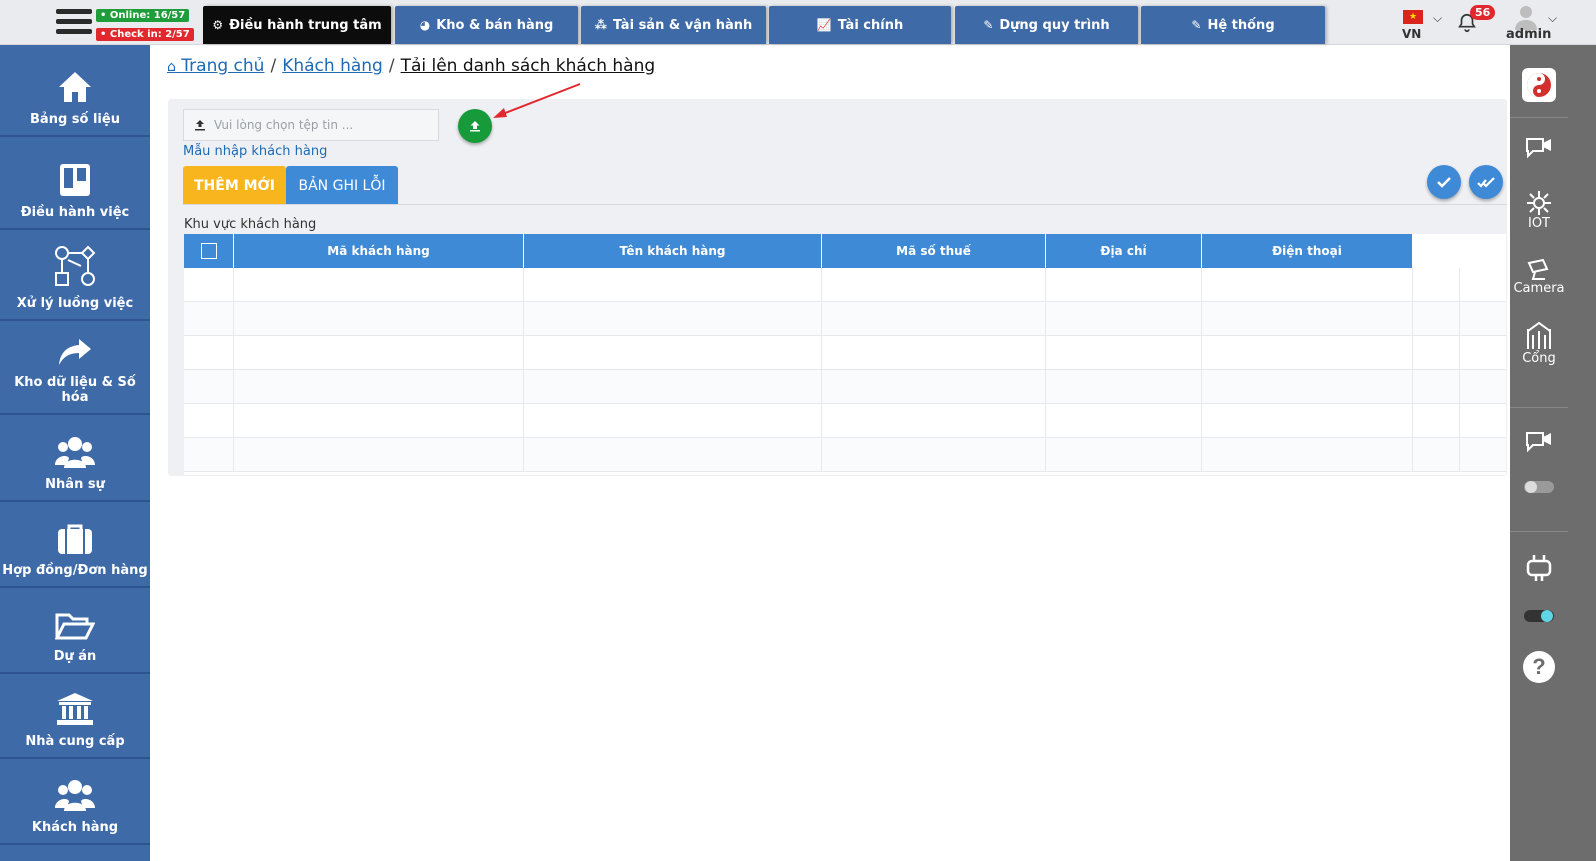 This screenshot has width=1596, height=861. I want to click on tab-label: Hệ thống, so click(1241, 25).